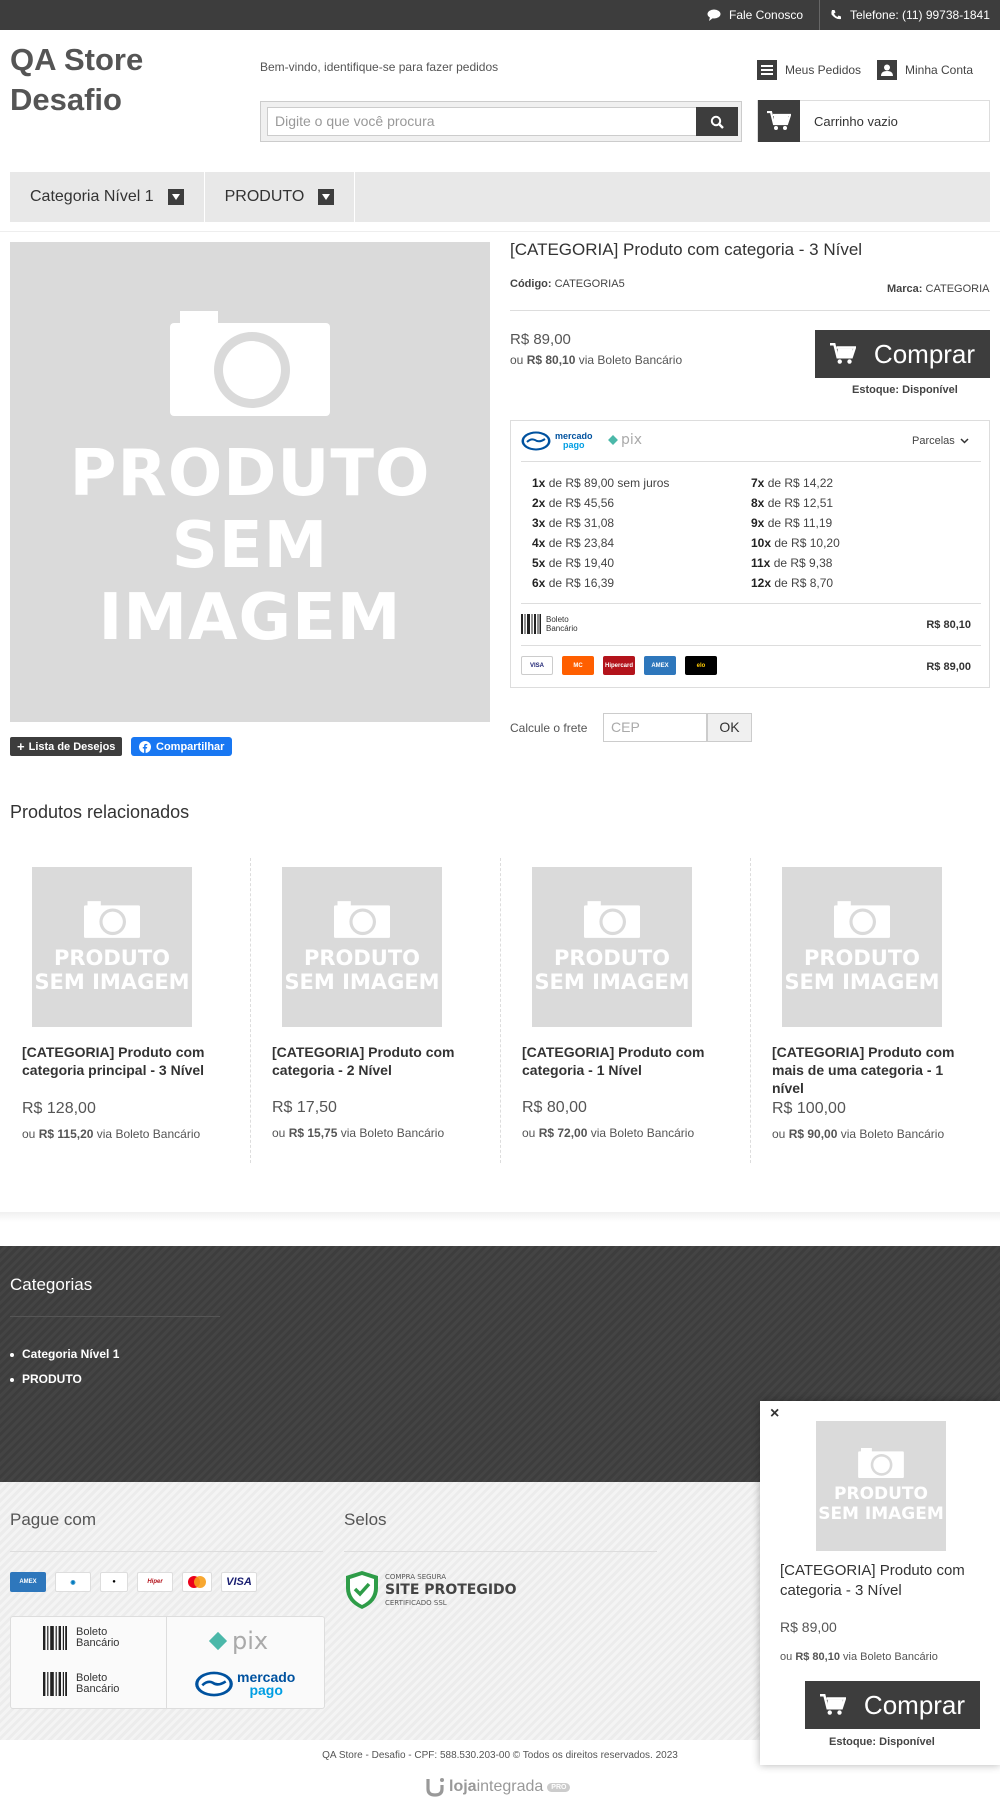 The height and width of the screenshot is (1815, 1000). I want to click on facebook-share-button: Compartilhar, so click(182, 746).